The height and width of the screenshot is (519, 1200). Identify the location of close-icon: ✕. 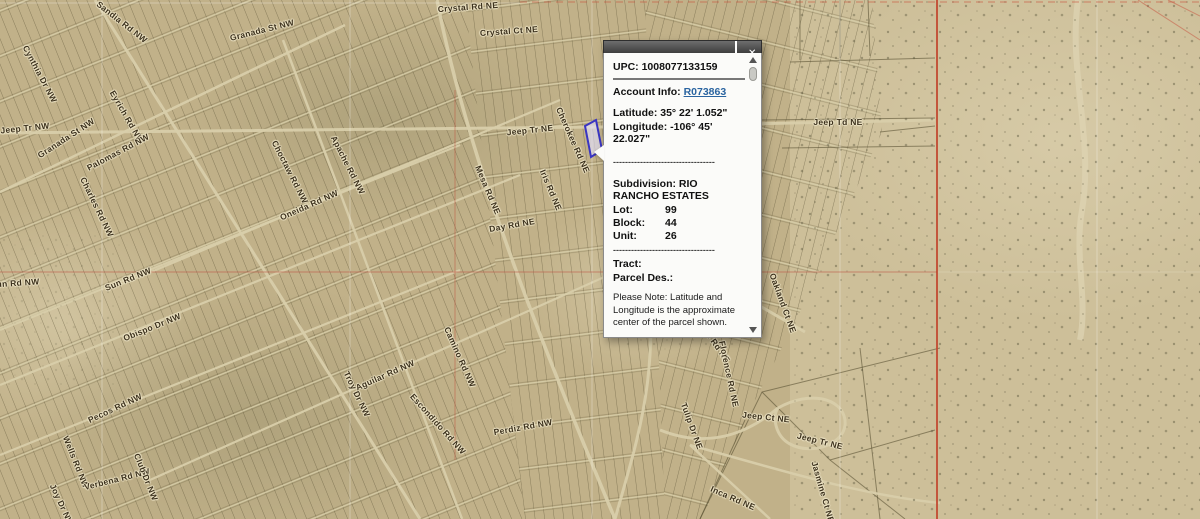
(752, 51).